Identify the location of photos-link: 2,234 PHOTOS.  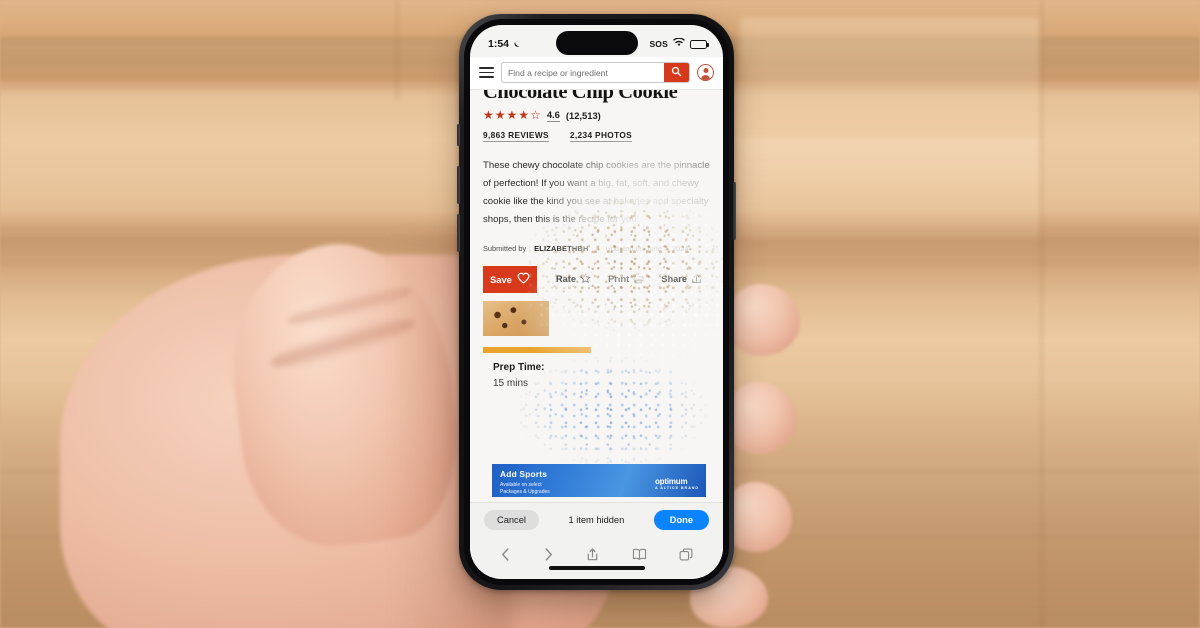
(601, 136).